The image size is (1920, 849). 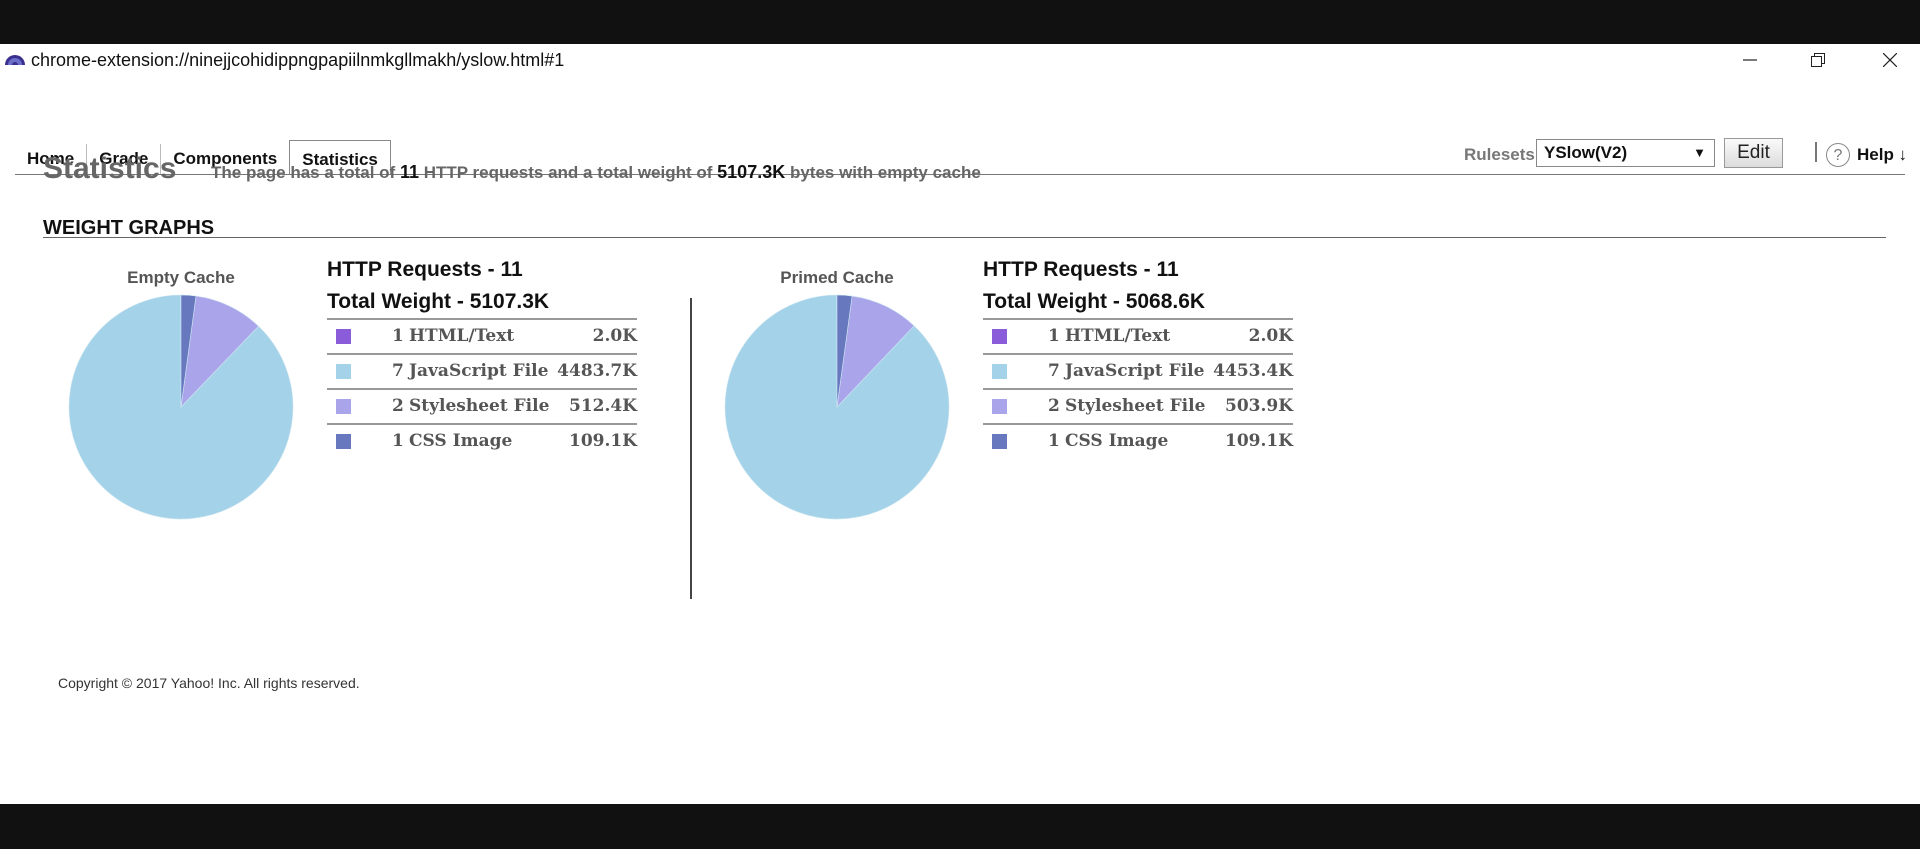 I want to click on summary-suffix: bytes with empty cache, so click(x=885, y=172).